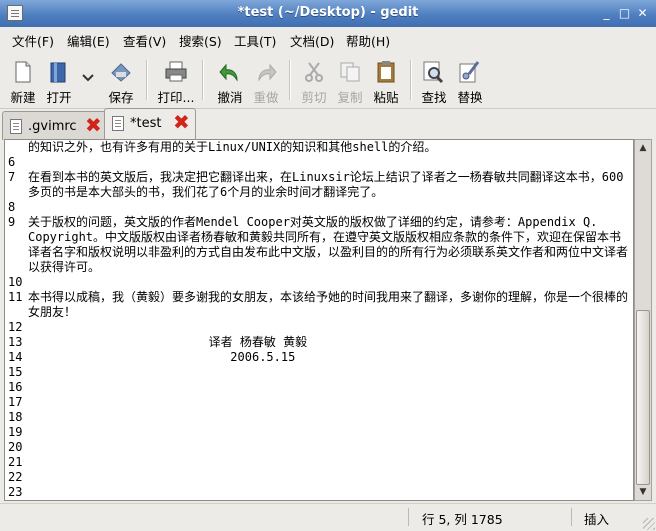  I want to click on tab-label: .gvimrc, so click(52, 126).